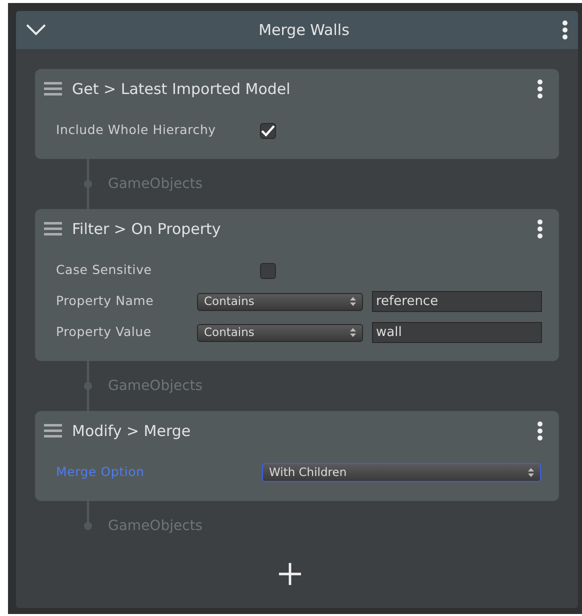 The image size is (582, 616). I want to click on field-label: Property Value, so click(104, 332).